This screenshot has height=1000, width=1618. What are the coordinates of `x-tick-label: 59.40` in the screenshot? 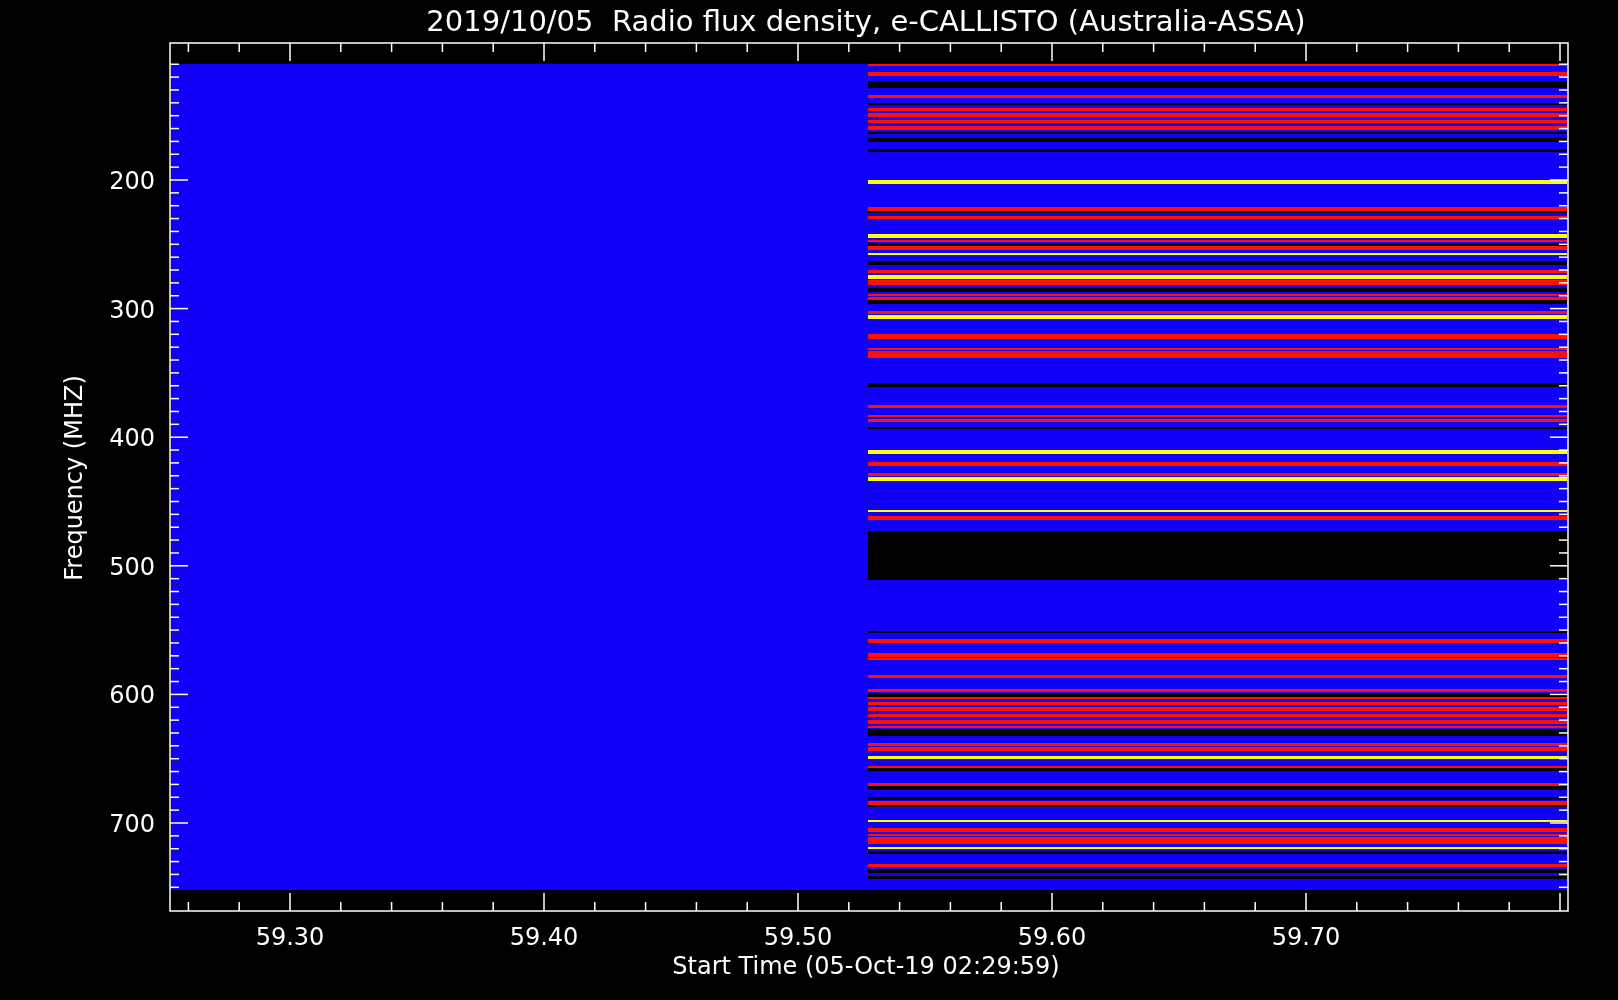 It's located at (544, 937).